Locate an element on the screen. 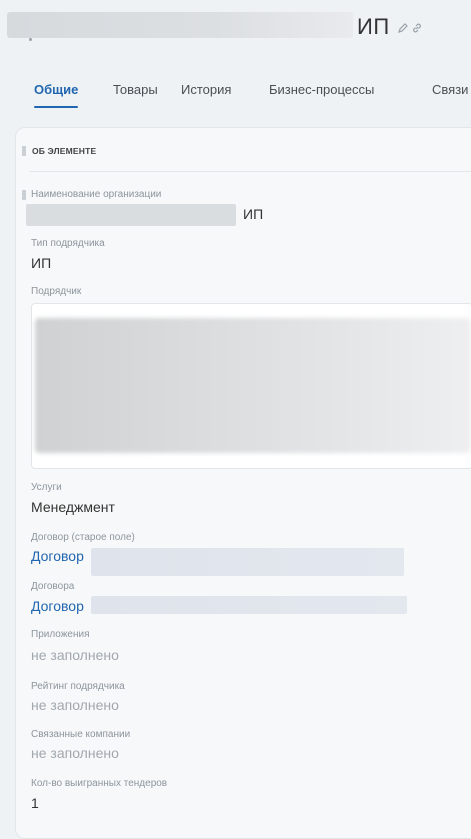 Image resolution: width=471 pixels, height=839 pixels. related-companies-value: не заполнено is located at coordinates (75, 753).